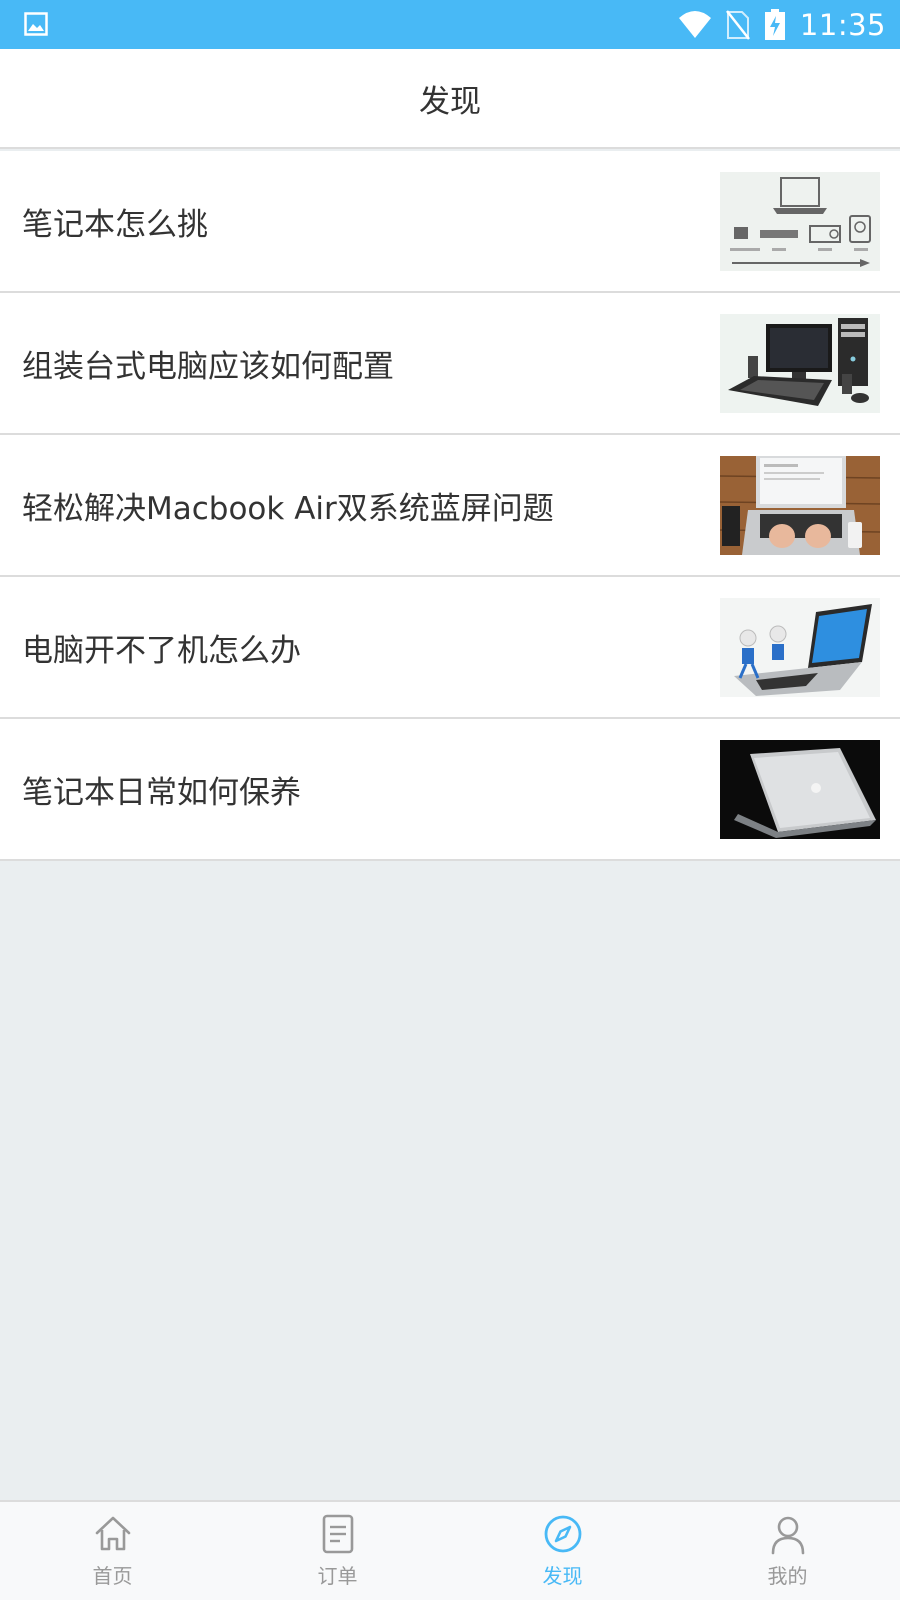 This screenshot has width=900, height=1600. Describe the element at coordinates (800, 789) in the screenshot. I see `silver-macbook-thumbnail` at that location.